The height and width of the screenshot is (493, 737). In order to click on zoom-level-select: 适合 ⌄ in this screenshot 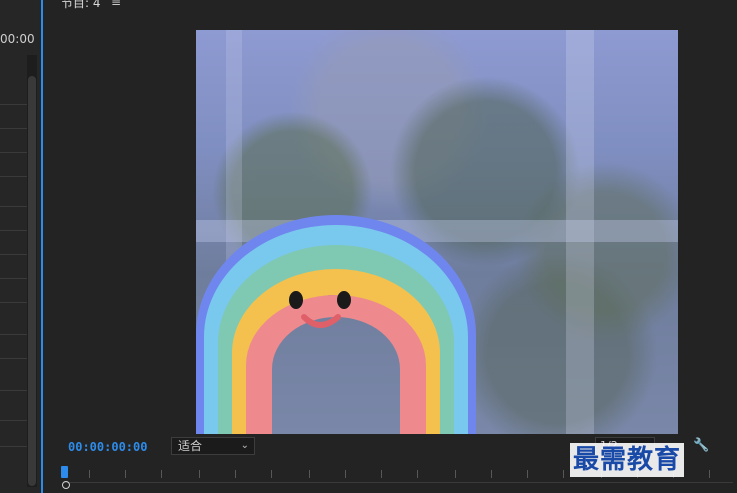, I will do `click(213, 446)`.